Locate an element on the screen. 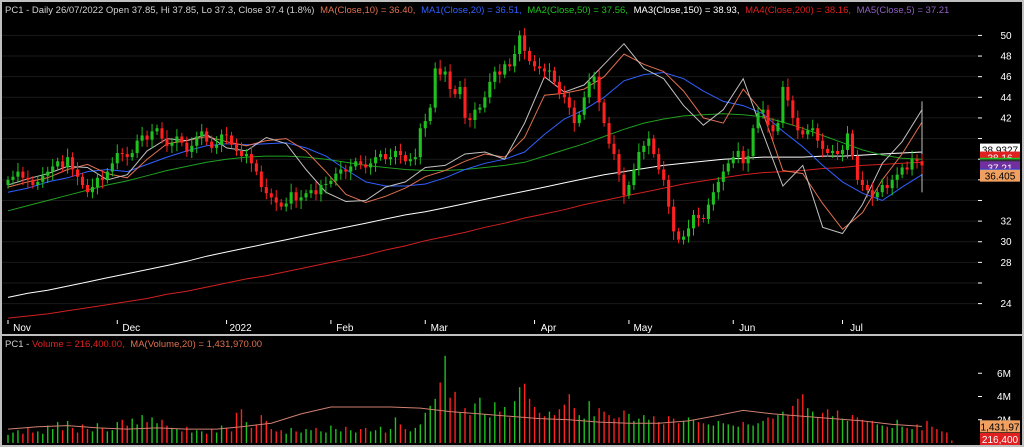 This screenshot has width=1024, height=447. price-tick-label: 28 is located at coordinates (1006, 263).